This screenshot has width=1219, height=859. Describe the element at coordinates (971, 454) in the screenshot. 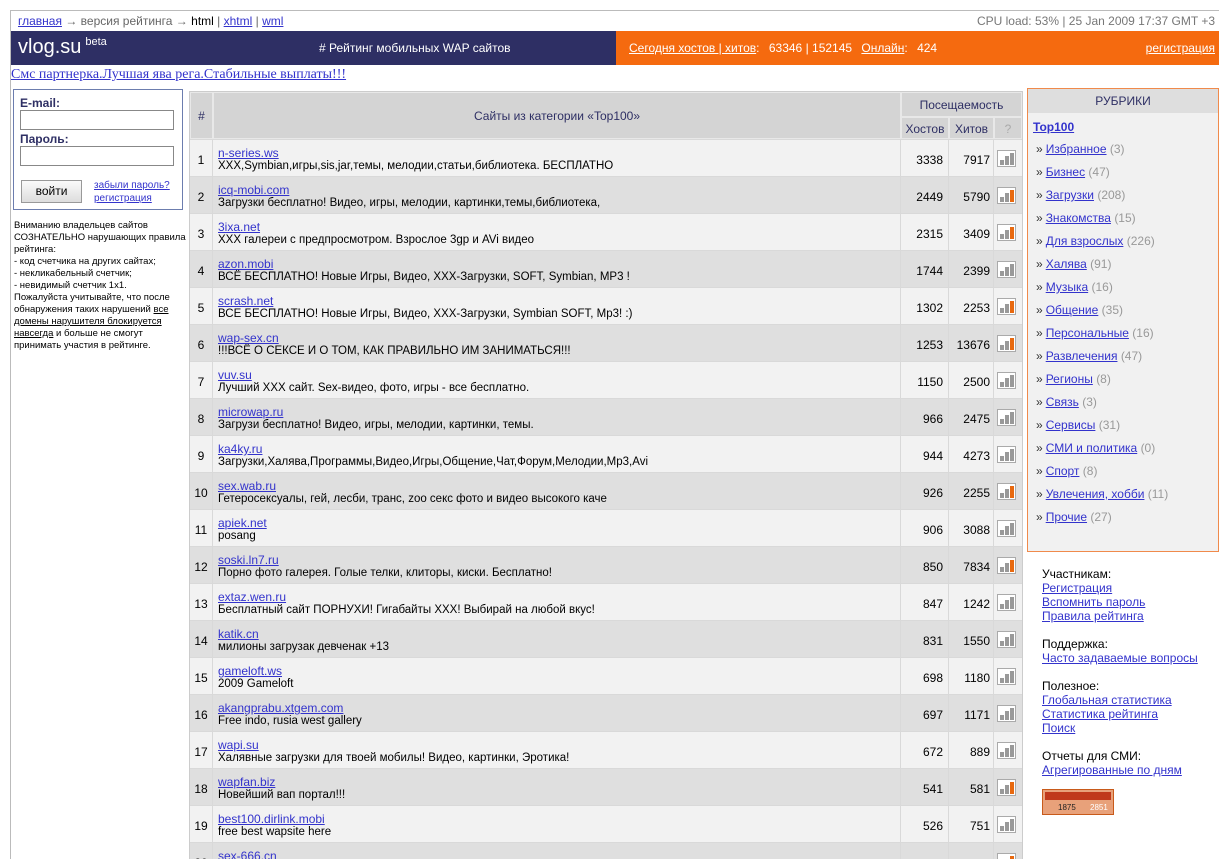

I see `hits-value: 4273` at that location.